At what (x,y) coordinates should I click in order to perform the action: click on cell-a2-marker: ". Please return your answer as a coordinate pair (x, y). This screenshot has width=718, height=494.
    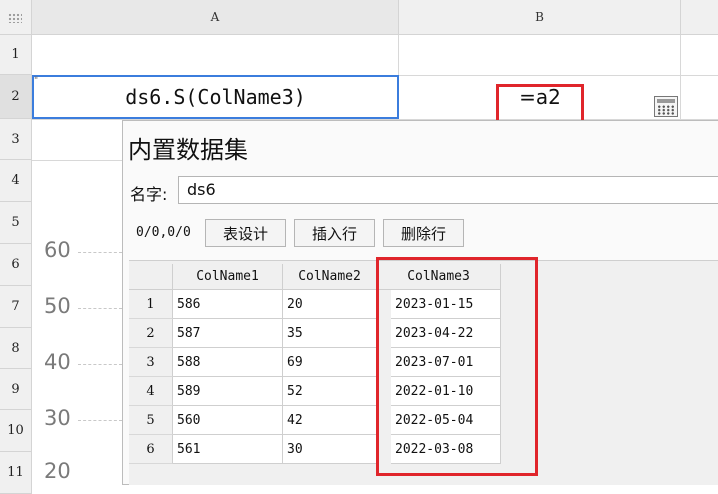
    Looking at the image, I should click on (36, 81).